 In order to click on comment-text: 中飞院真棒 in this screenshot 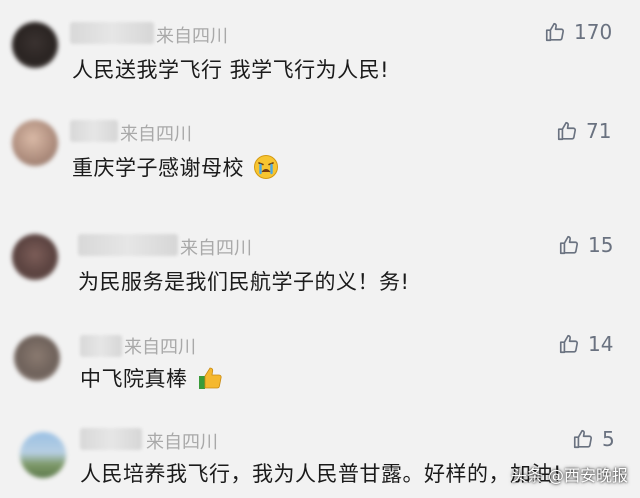, I will do `click(134, 379)`.